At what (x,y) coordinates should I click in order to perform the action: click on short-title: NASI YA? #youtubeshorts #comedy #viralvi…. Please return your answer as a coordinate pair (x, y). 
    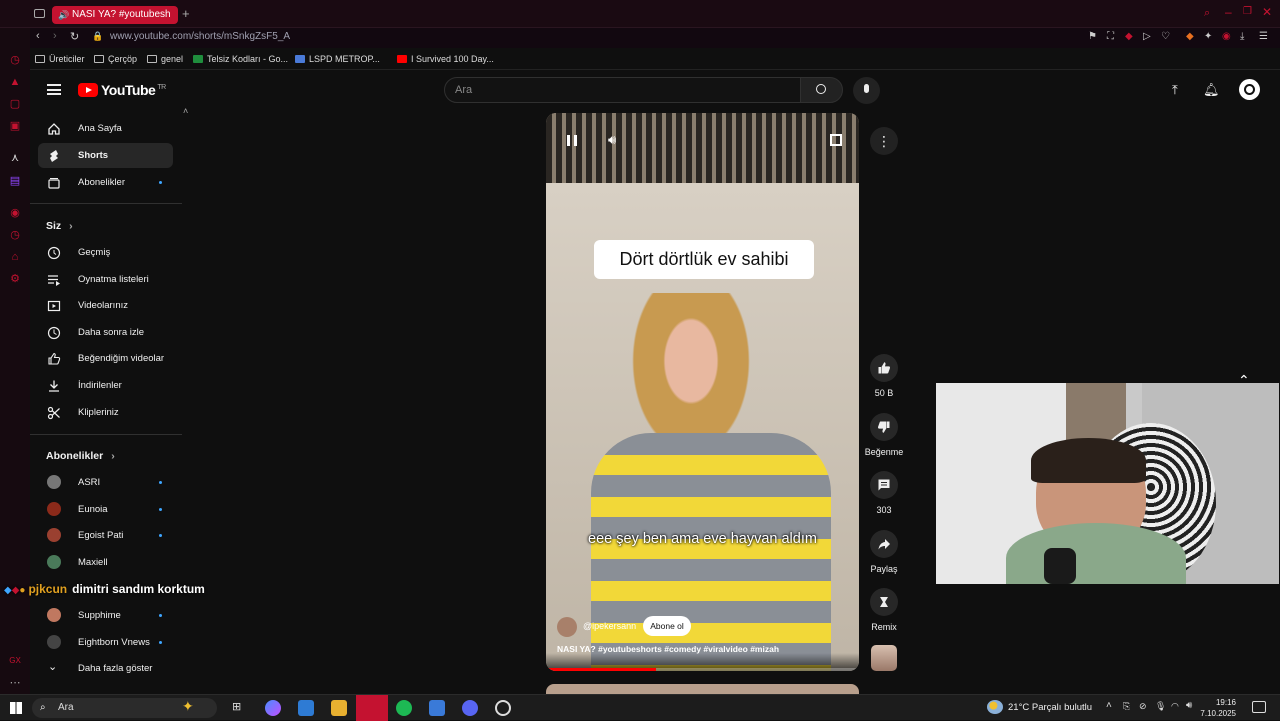
    Looking at the image, I should click on (668, 649).